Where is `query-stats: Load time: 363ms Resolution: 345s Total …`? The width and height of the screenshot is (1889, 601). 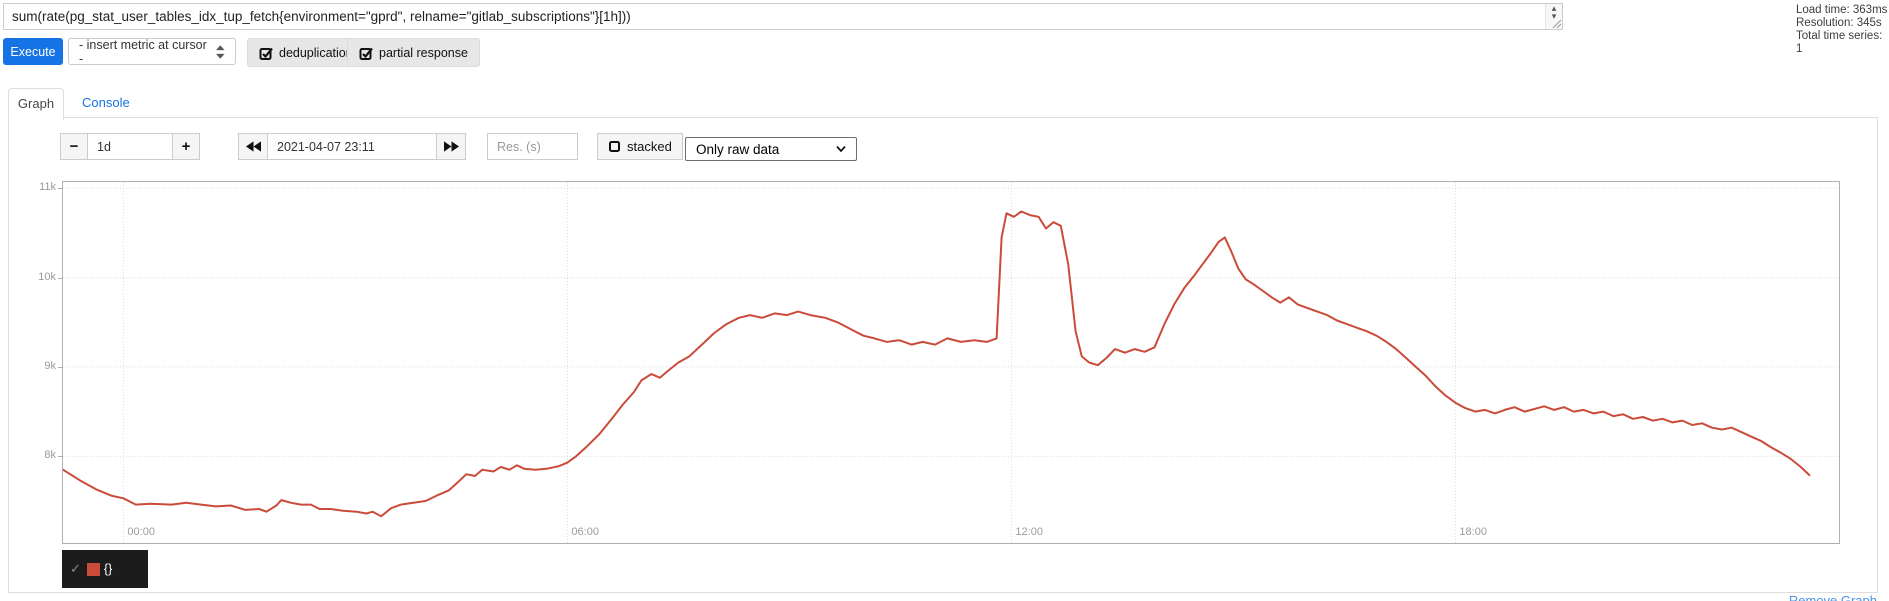 query-stats: Load time: 363ms Resolution: 345s Total … is located at coordinates (1842, 30).